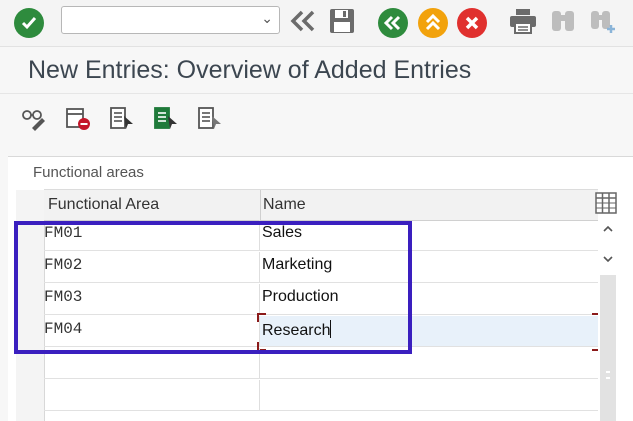 The height and width of the screenshot is (421, 633). I want to click on divider, so click(316, 93).